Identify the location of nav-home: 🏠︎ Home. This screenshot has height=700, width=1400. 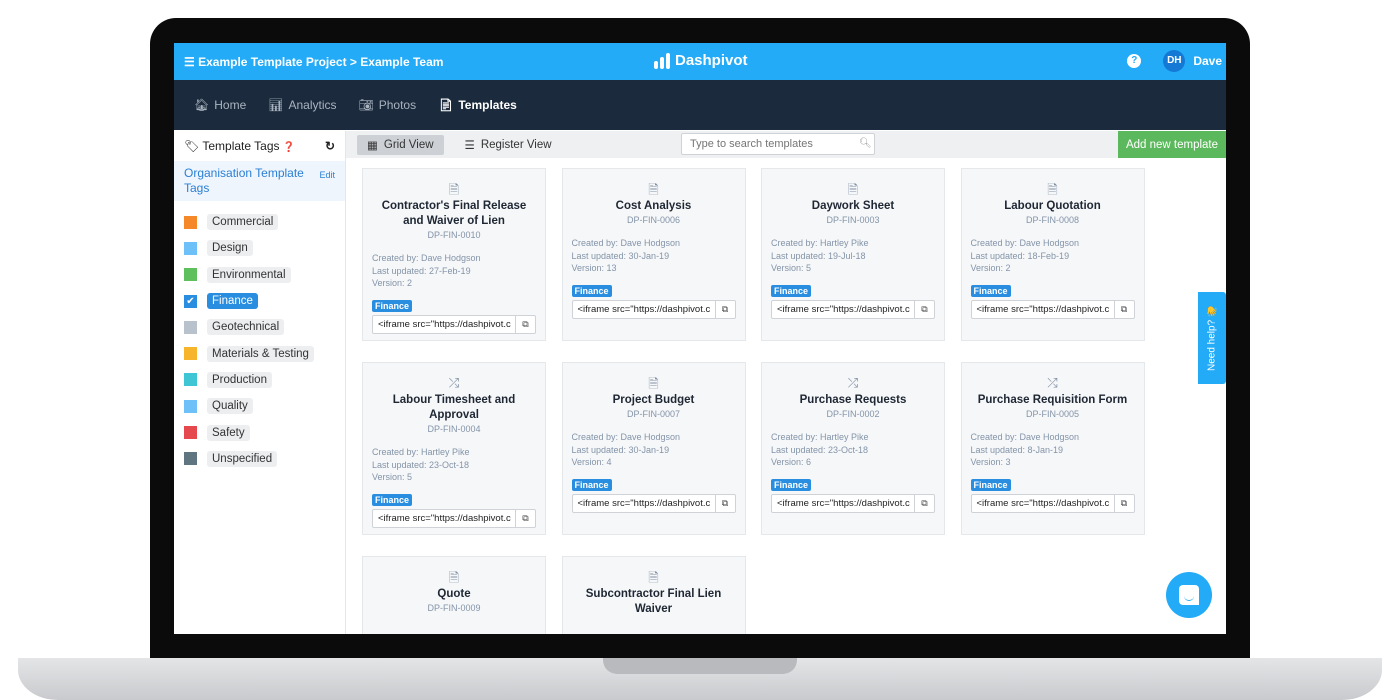
(220, 105).